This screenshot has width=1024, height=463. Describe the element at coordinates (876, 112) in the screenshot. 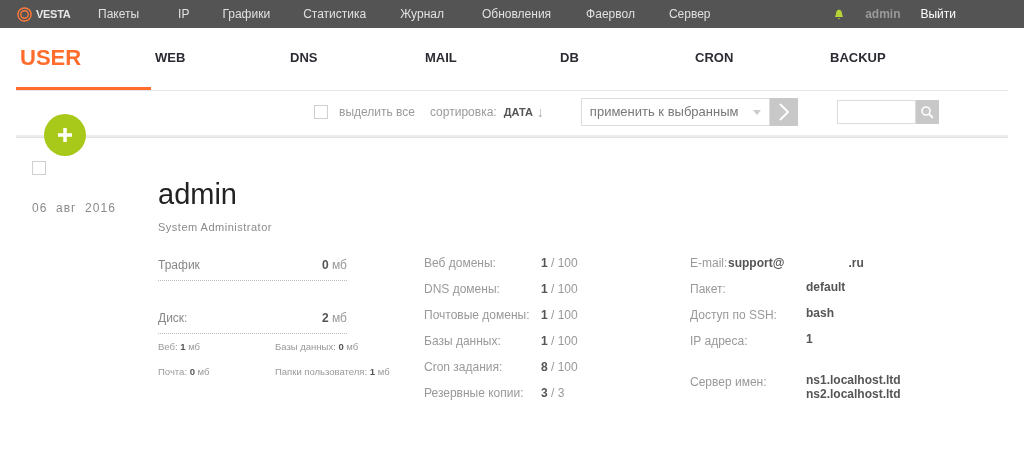

I see `search-field` at that location.